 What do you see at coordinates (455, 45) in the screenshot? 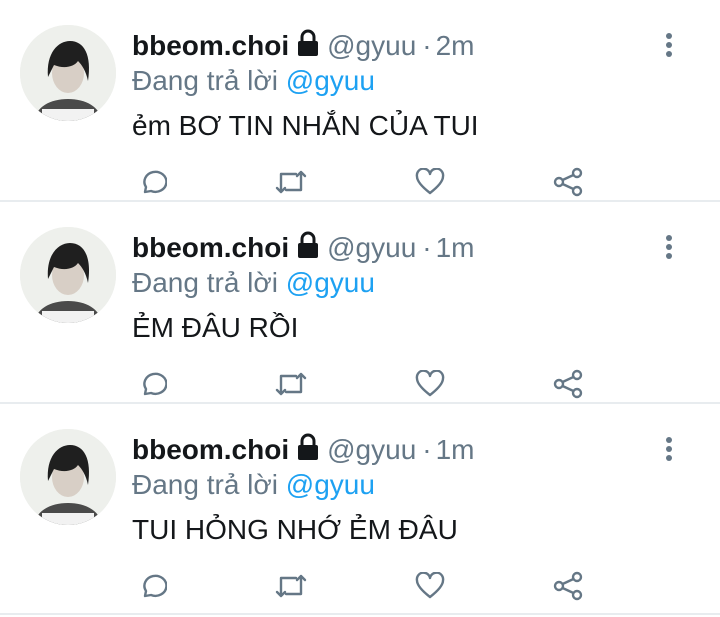
I see `timestamp: 2m` at bounding box center [455, 45].